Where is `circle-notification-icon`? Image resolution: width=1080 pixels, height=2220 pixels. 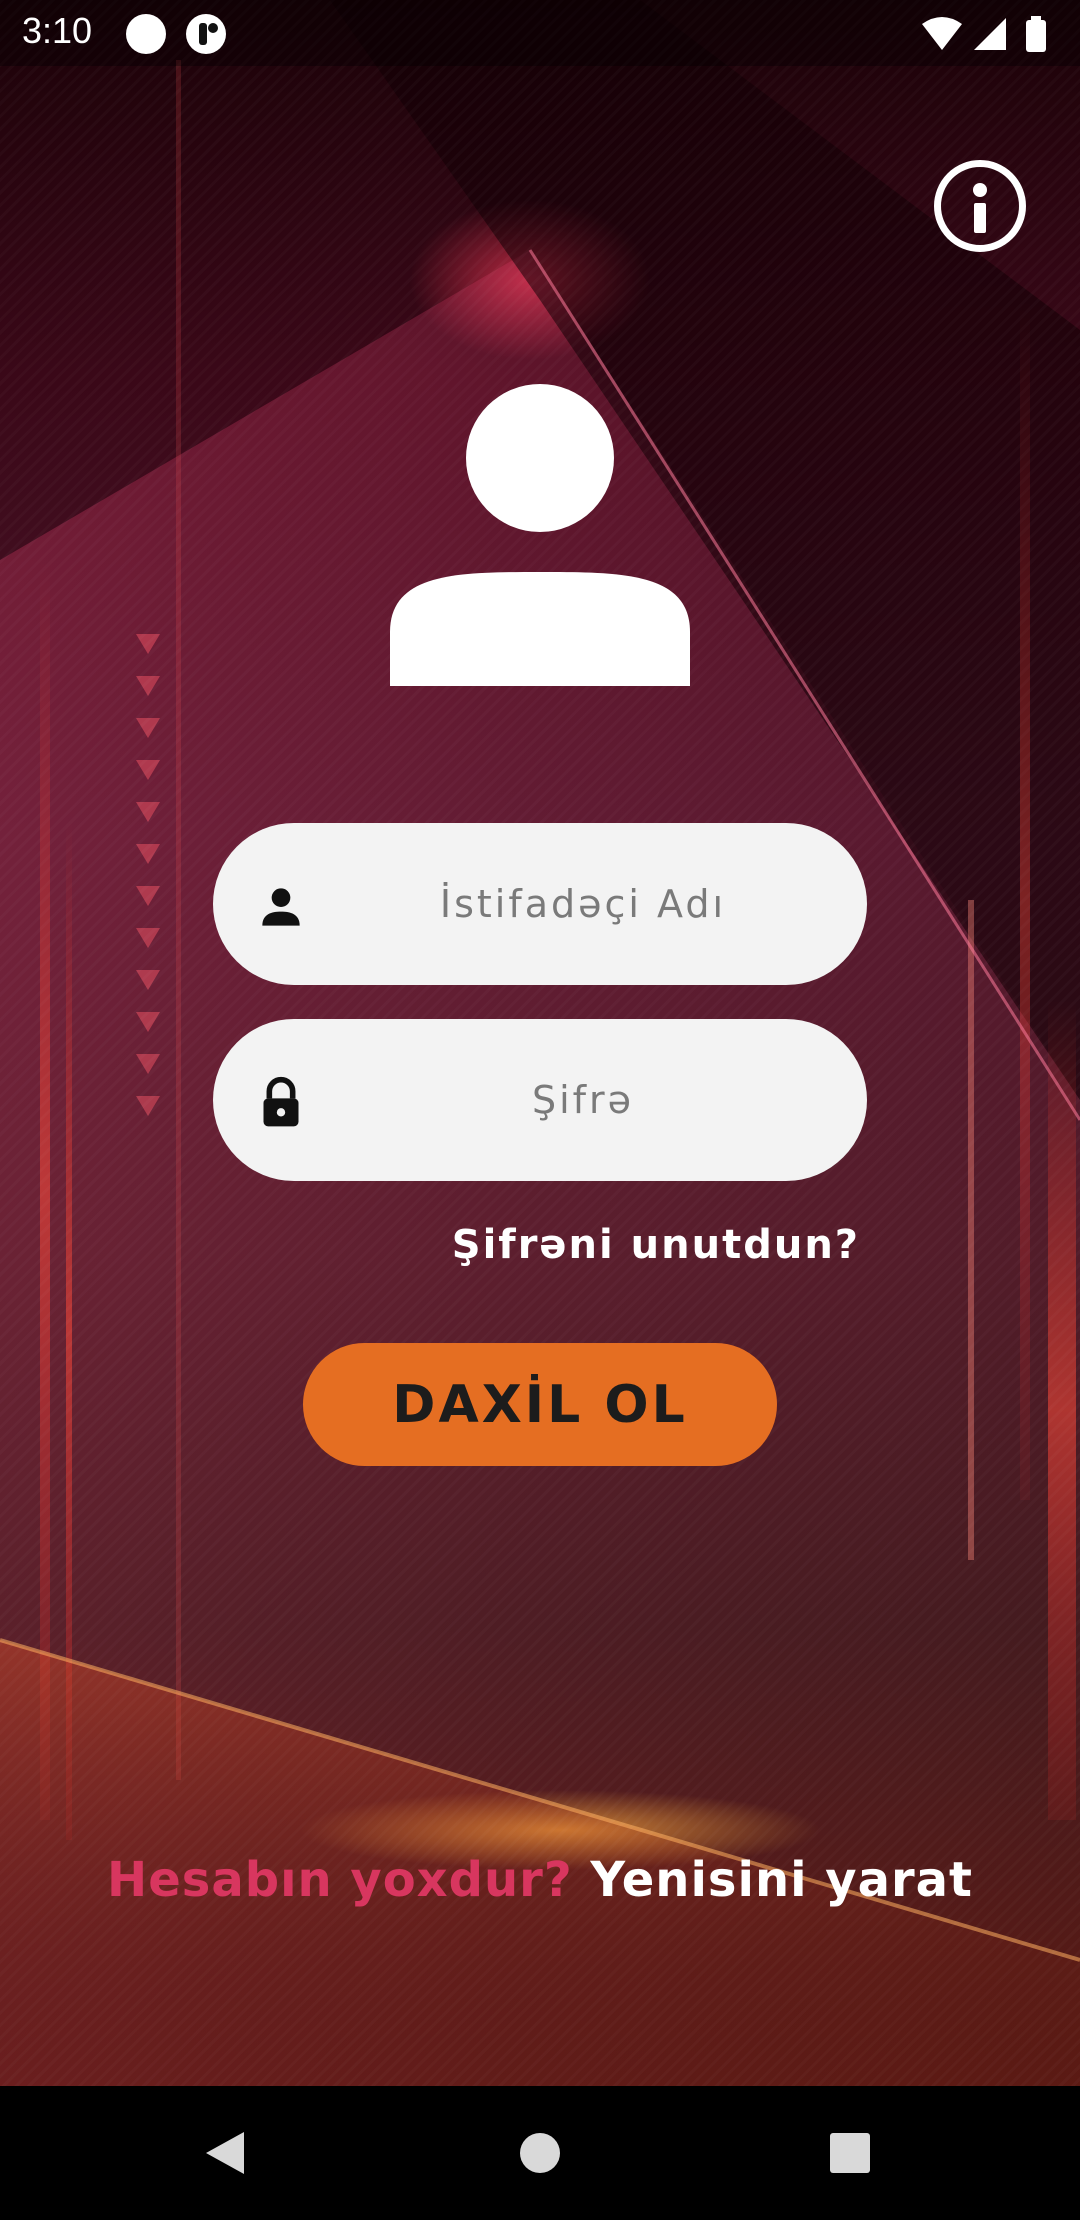
circle-notification-icon is located at coordinates (146, 34).